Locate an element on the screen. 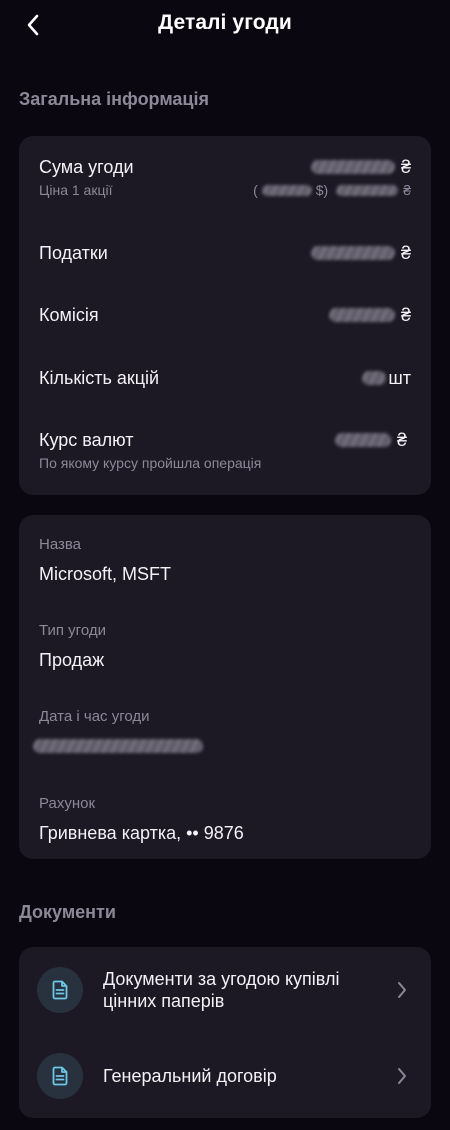 The image size is (450, 1130). section-title-documents: Документи is located at coordinates (67, 912).